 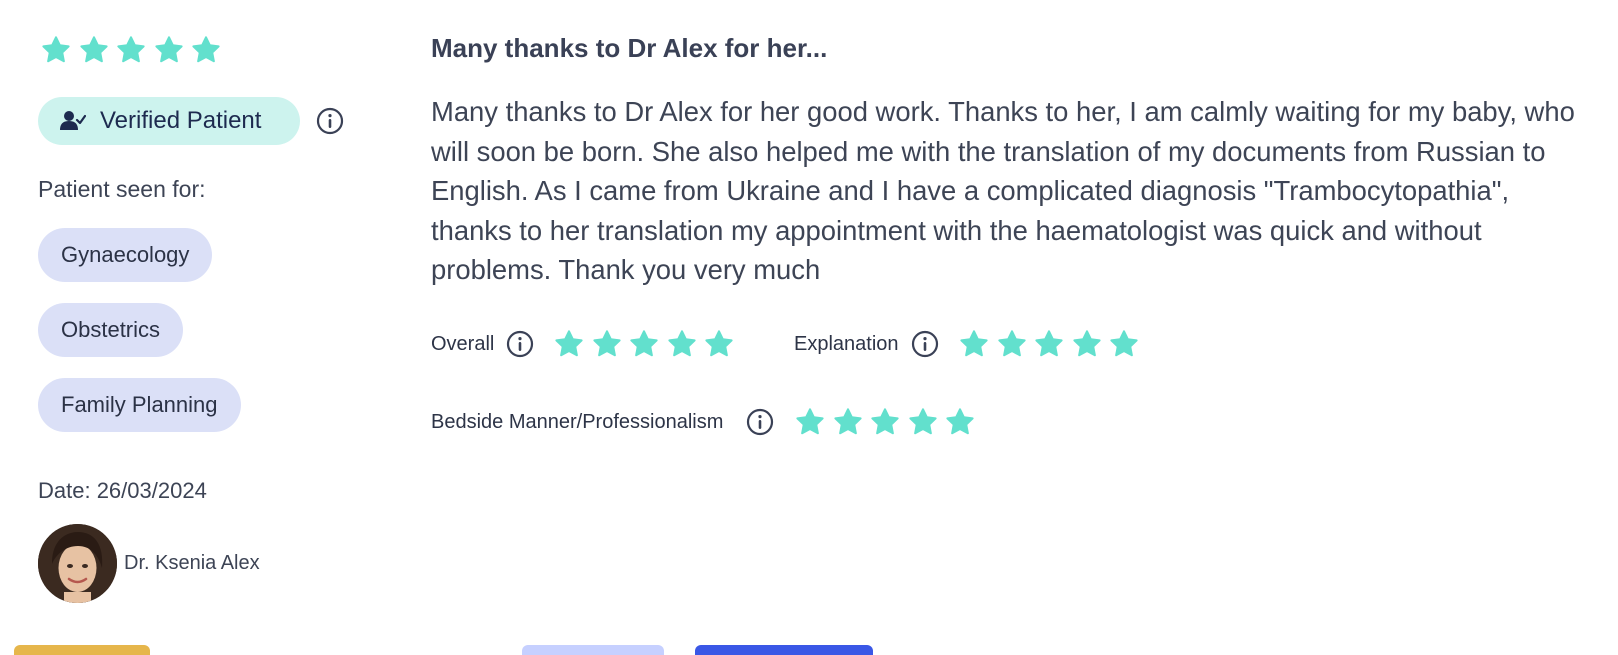 I want to click on doctor-avatar, so click(x=77, y=563).